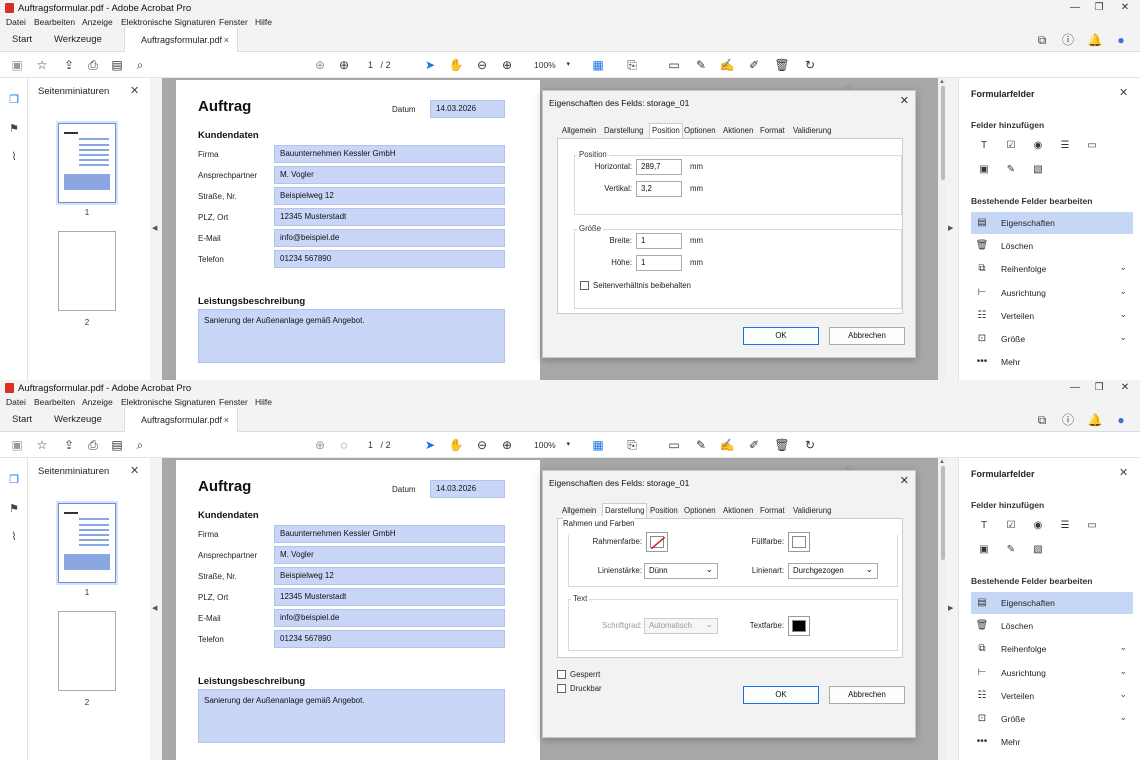  I want to click on dropdown-field-icon: ▭, so click(1092, 526).